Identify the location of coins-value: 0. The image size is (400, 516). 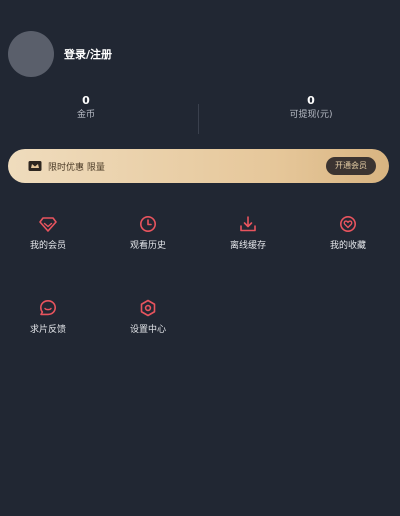
(86, 100).